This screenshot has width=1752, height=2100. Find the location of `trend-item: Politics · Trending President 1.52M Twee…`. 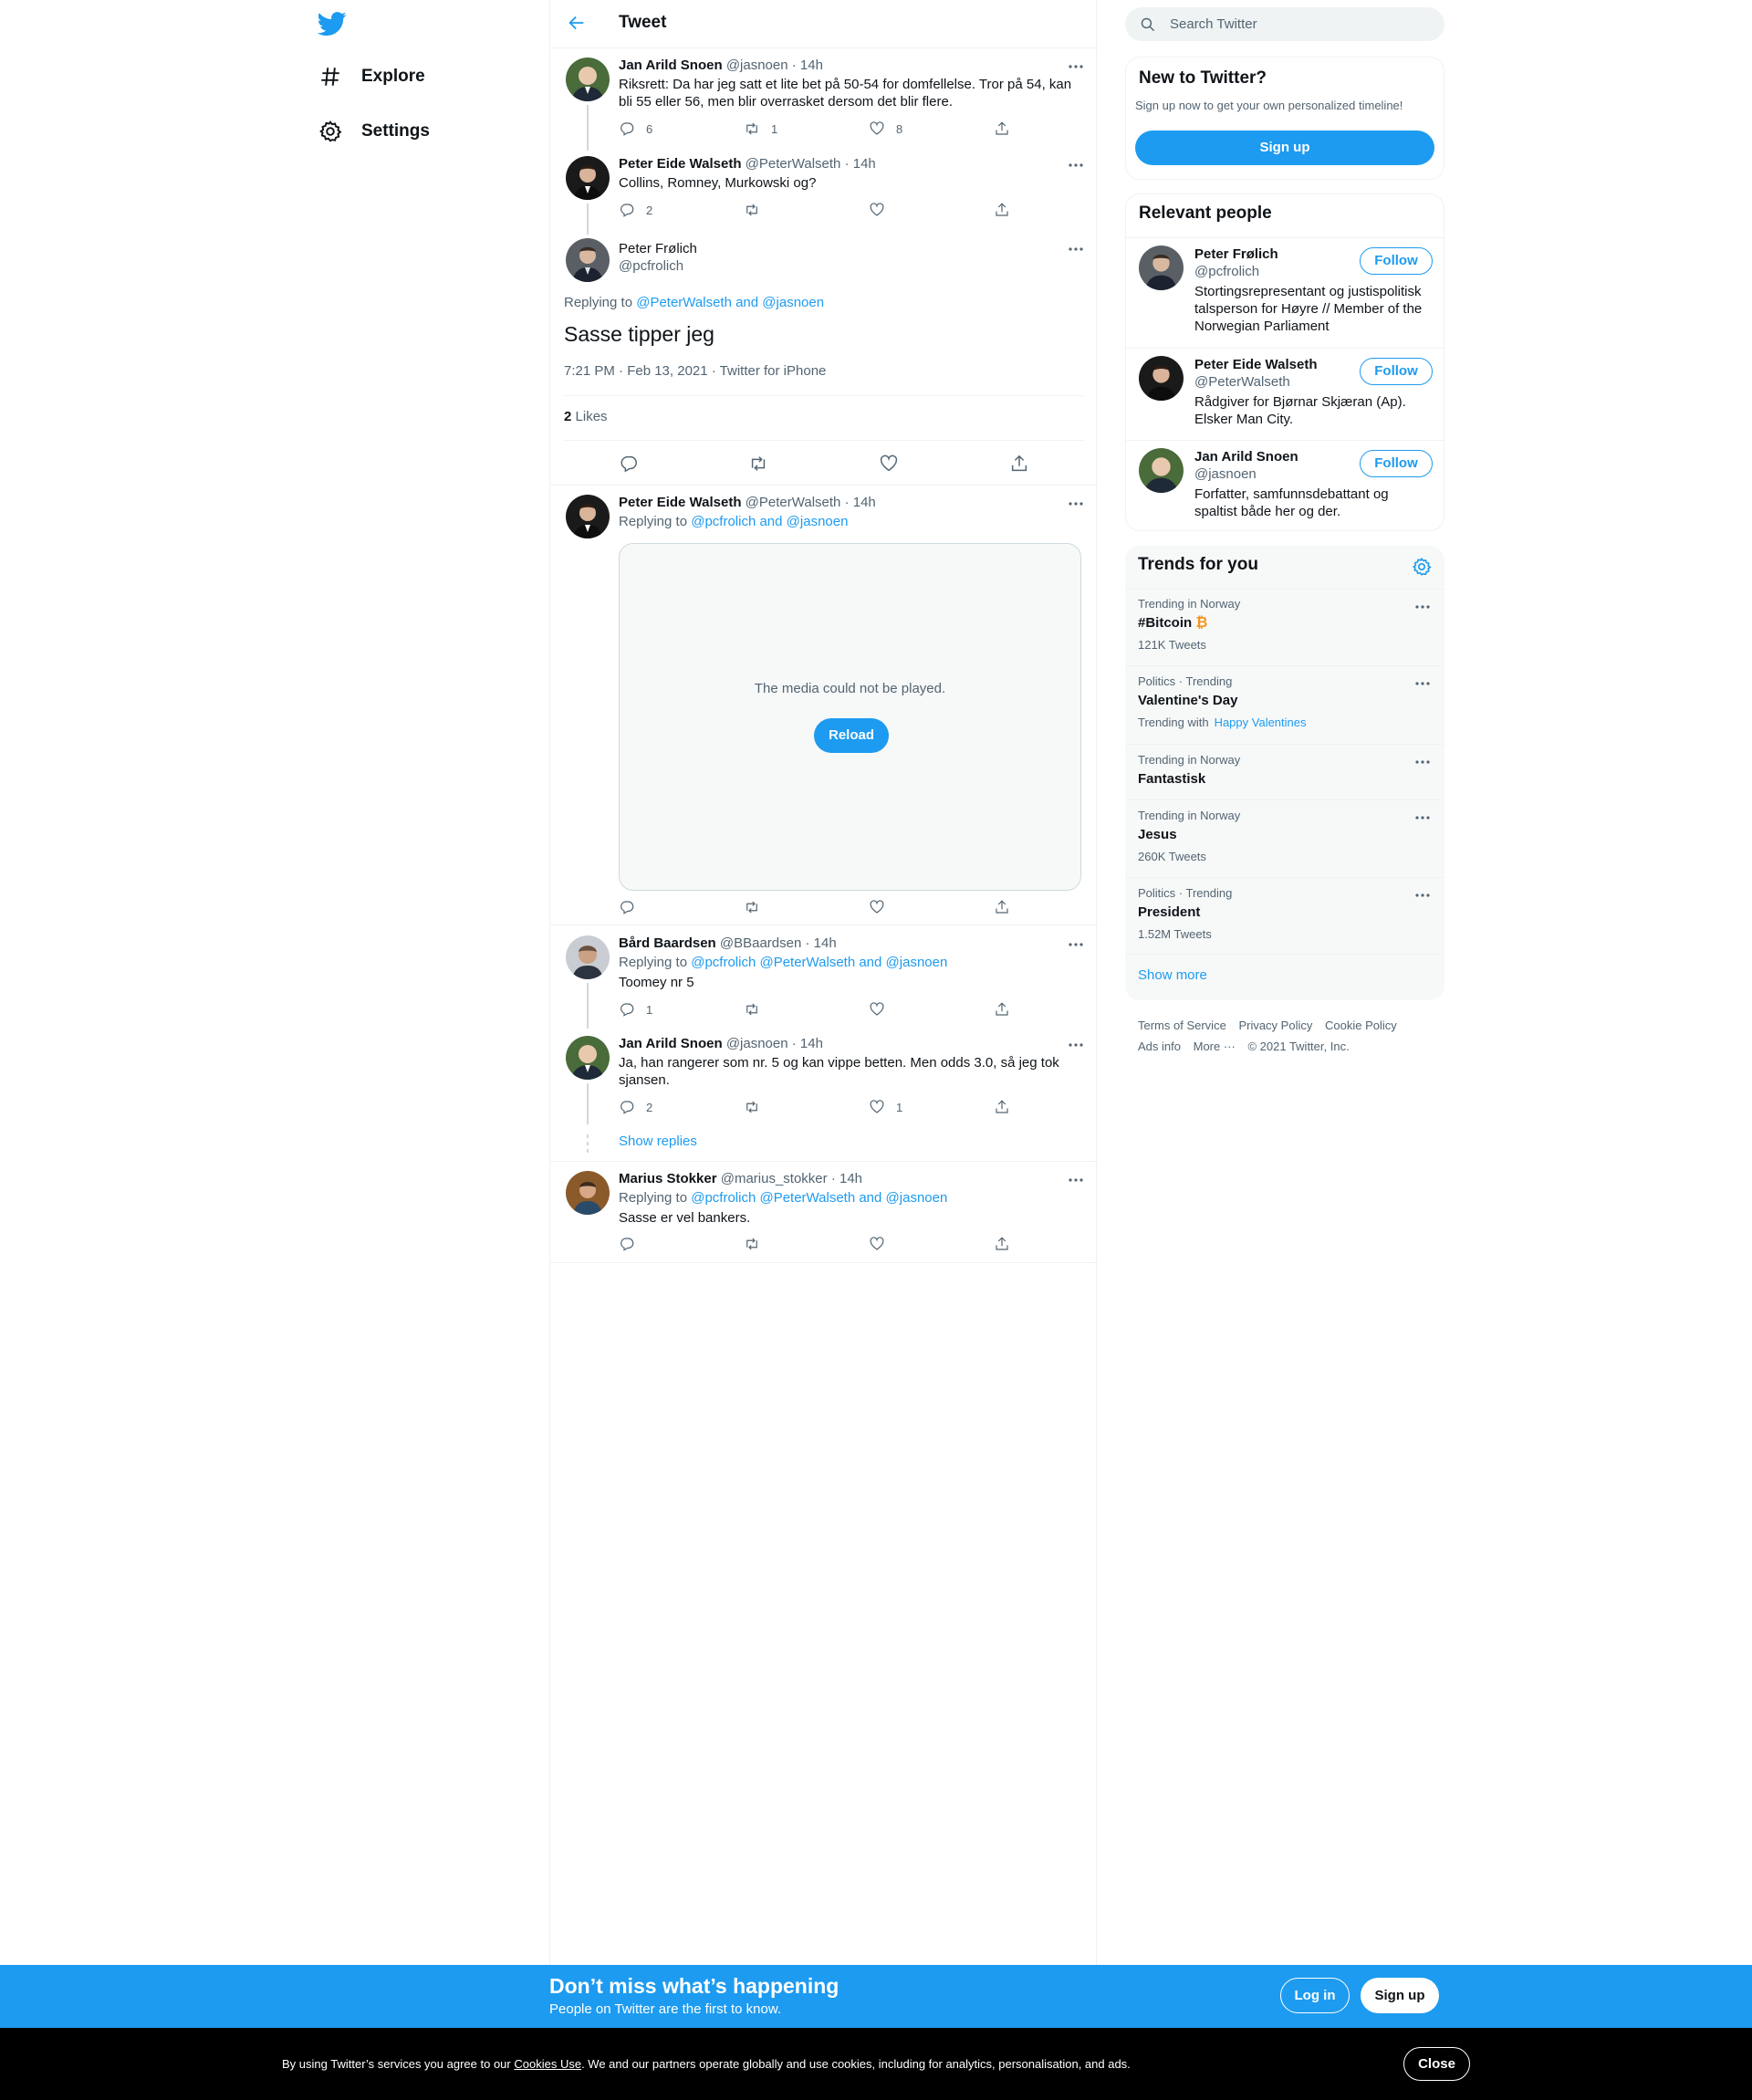

trend-item: Politics · Trending President 1.52M Twee… is located at coordinates (1284, 915).